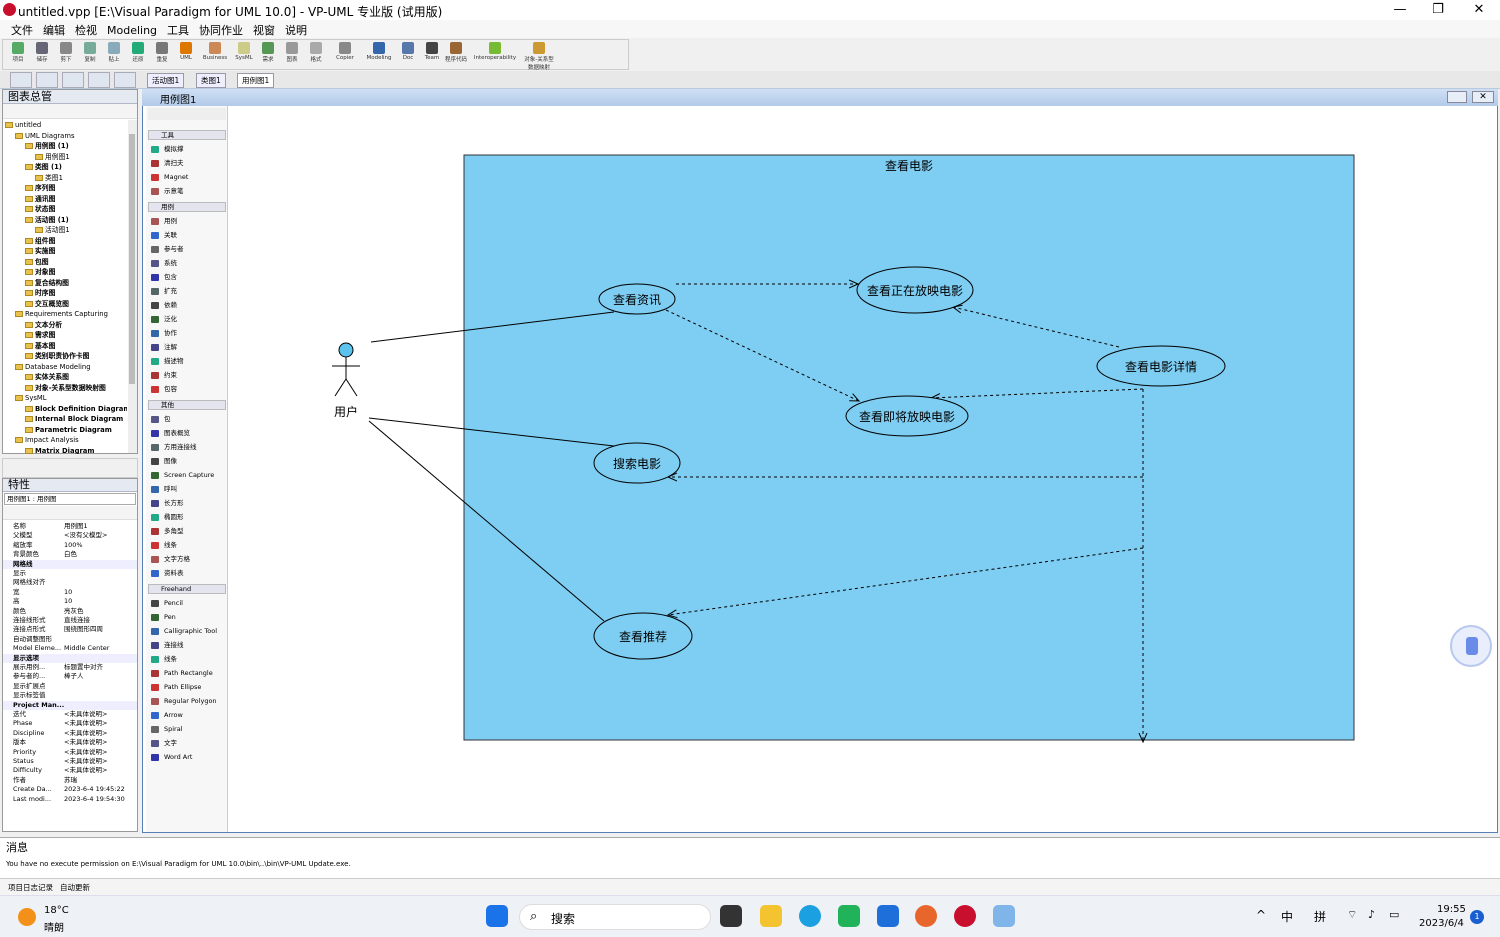 The height and width of the screenshot is (937, 1500). Describe the element at coordinates (54, 30) in the screenshot. I see `menu-item: 编辑` at that location.